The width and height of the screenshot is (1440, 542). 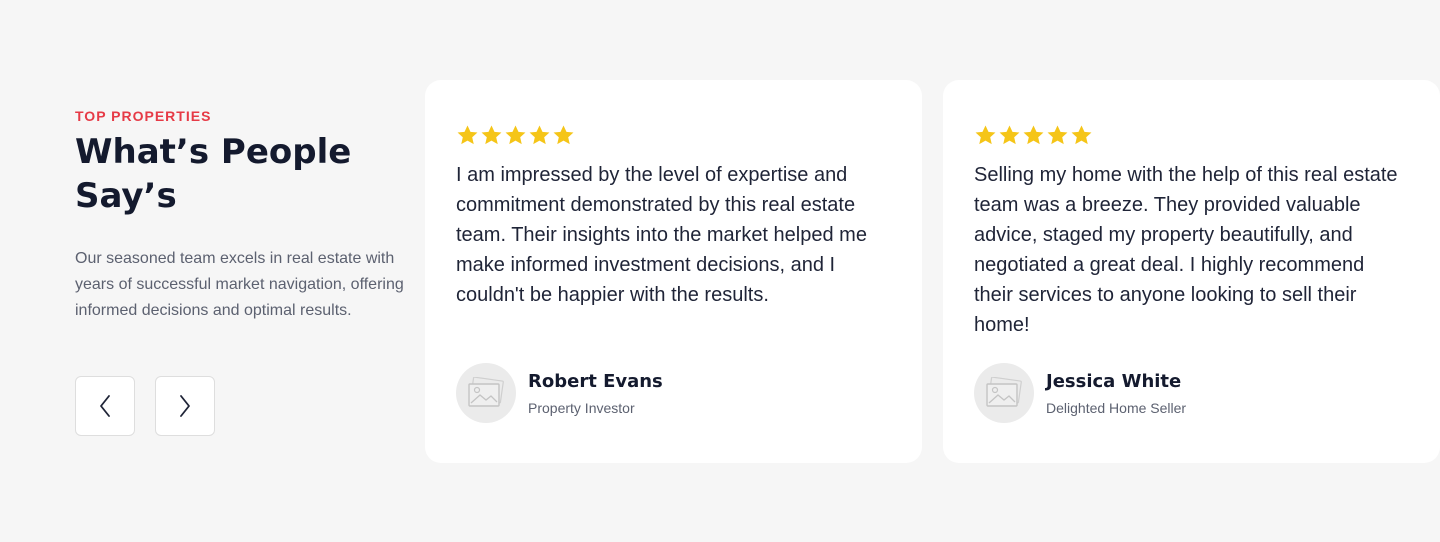 What do you see at coordinates (1116, 407) in the screenshot?
I see `author-role: Delighted Home Seller` at bounding box center [1116, 407].